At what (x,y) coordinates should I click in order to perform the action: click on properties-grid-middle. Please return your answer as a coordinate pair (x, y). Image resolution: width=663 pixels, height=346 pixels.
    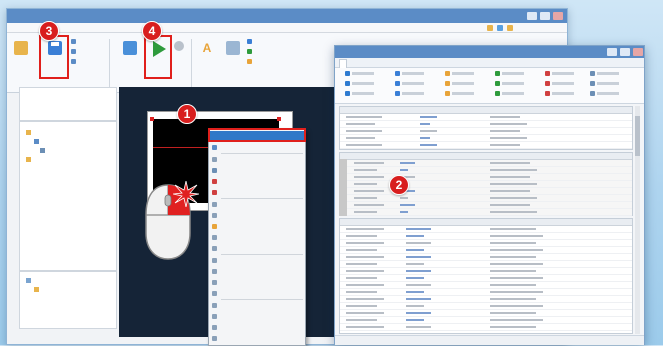
    Looking at the image, I should click on (486, 184).